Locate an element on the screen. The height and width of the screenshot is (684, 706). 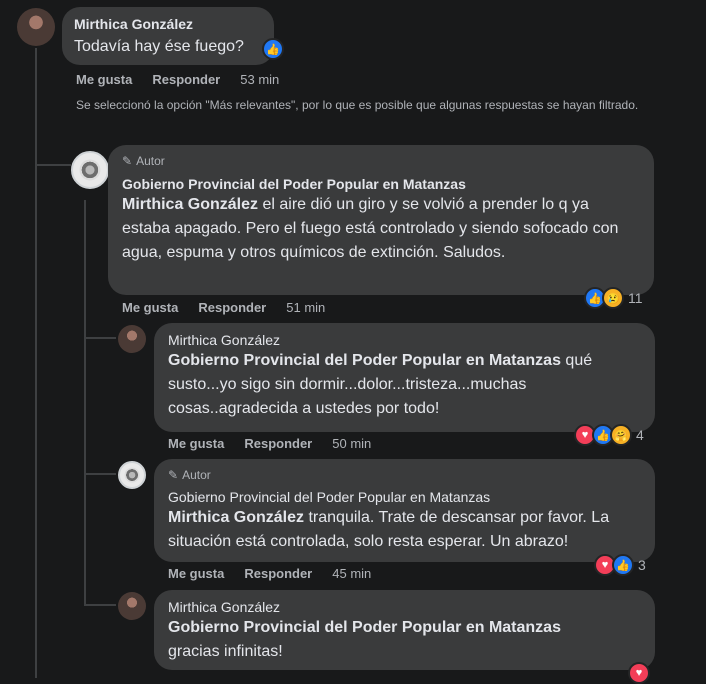
comment-timestamp: 51 min is located at coordinates (305, 307).